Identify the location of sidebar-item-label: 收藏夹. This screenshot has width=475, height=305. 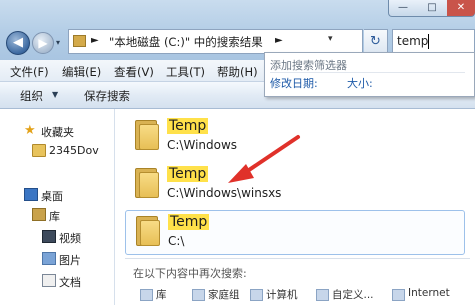
(57, 132).